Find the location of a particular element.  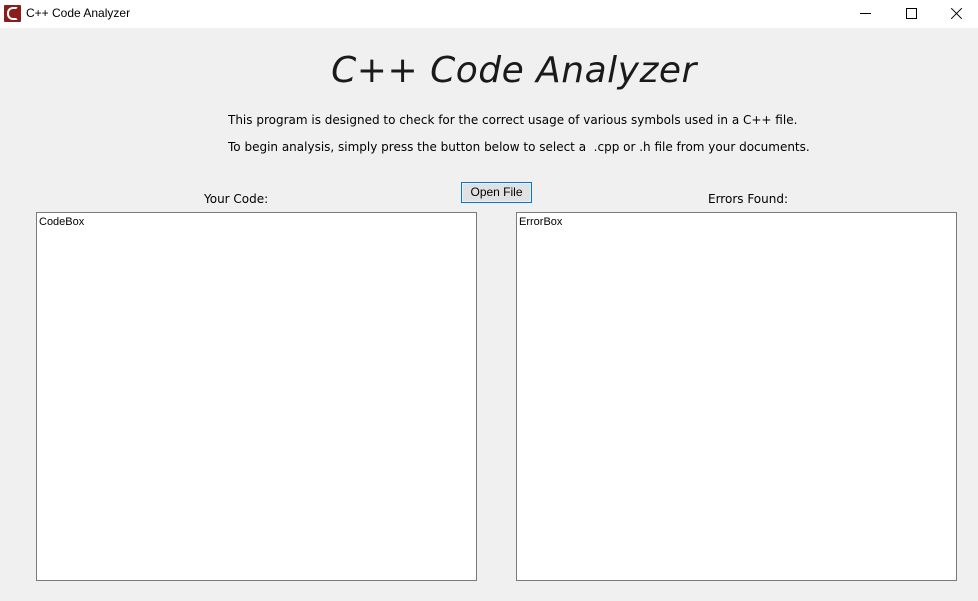

c-letter-icon is located at coordinates (12, 13).